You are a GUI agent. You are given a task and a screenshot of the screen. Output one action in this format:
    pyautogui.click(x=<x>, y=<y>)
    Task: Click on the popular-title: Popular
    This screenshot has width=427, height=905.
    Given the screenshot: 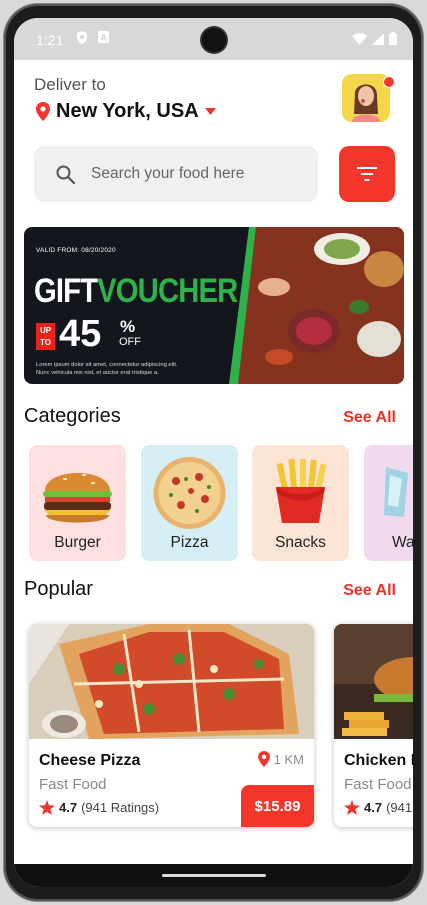 What is the action you would take?
    pyautogui.click(x=58, y=589)
    